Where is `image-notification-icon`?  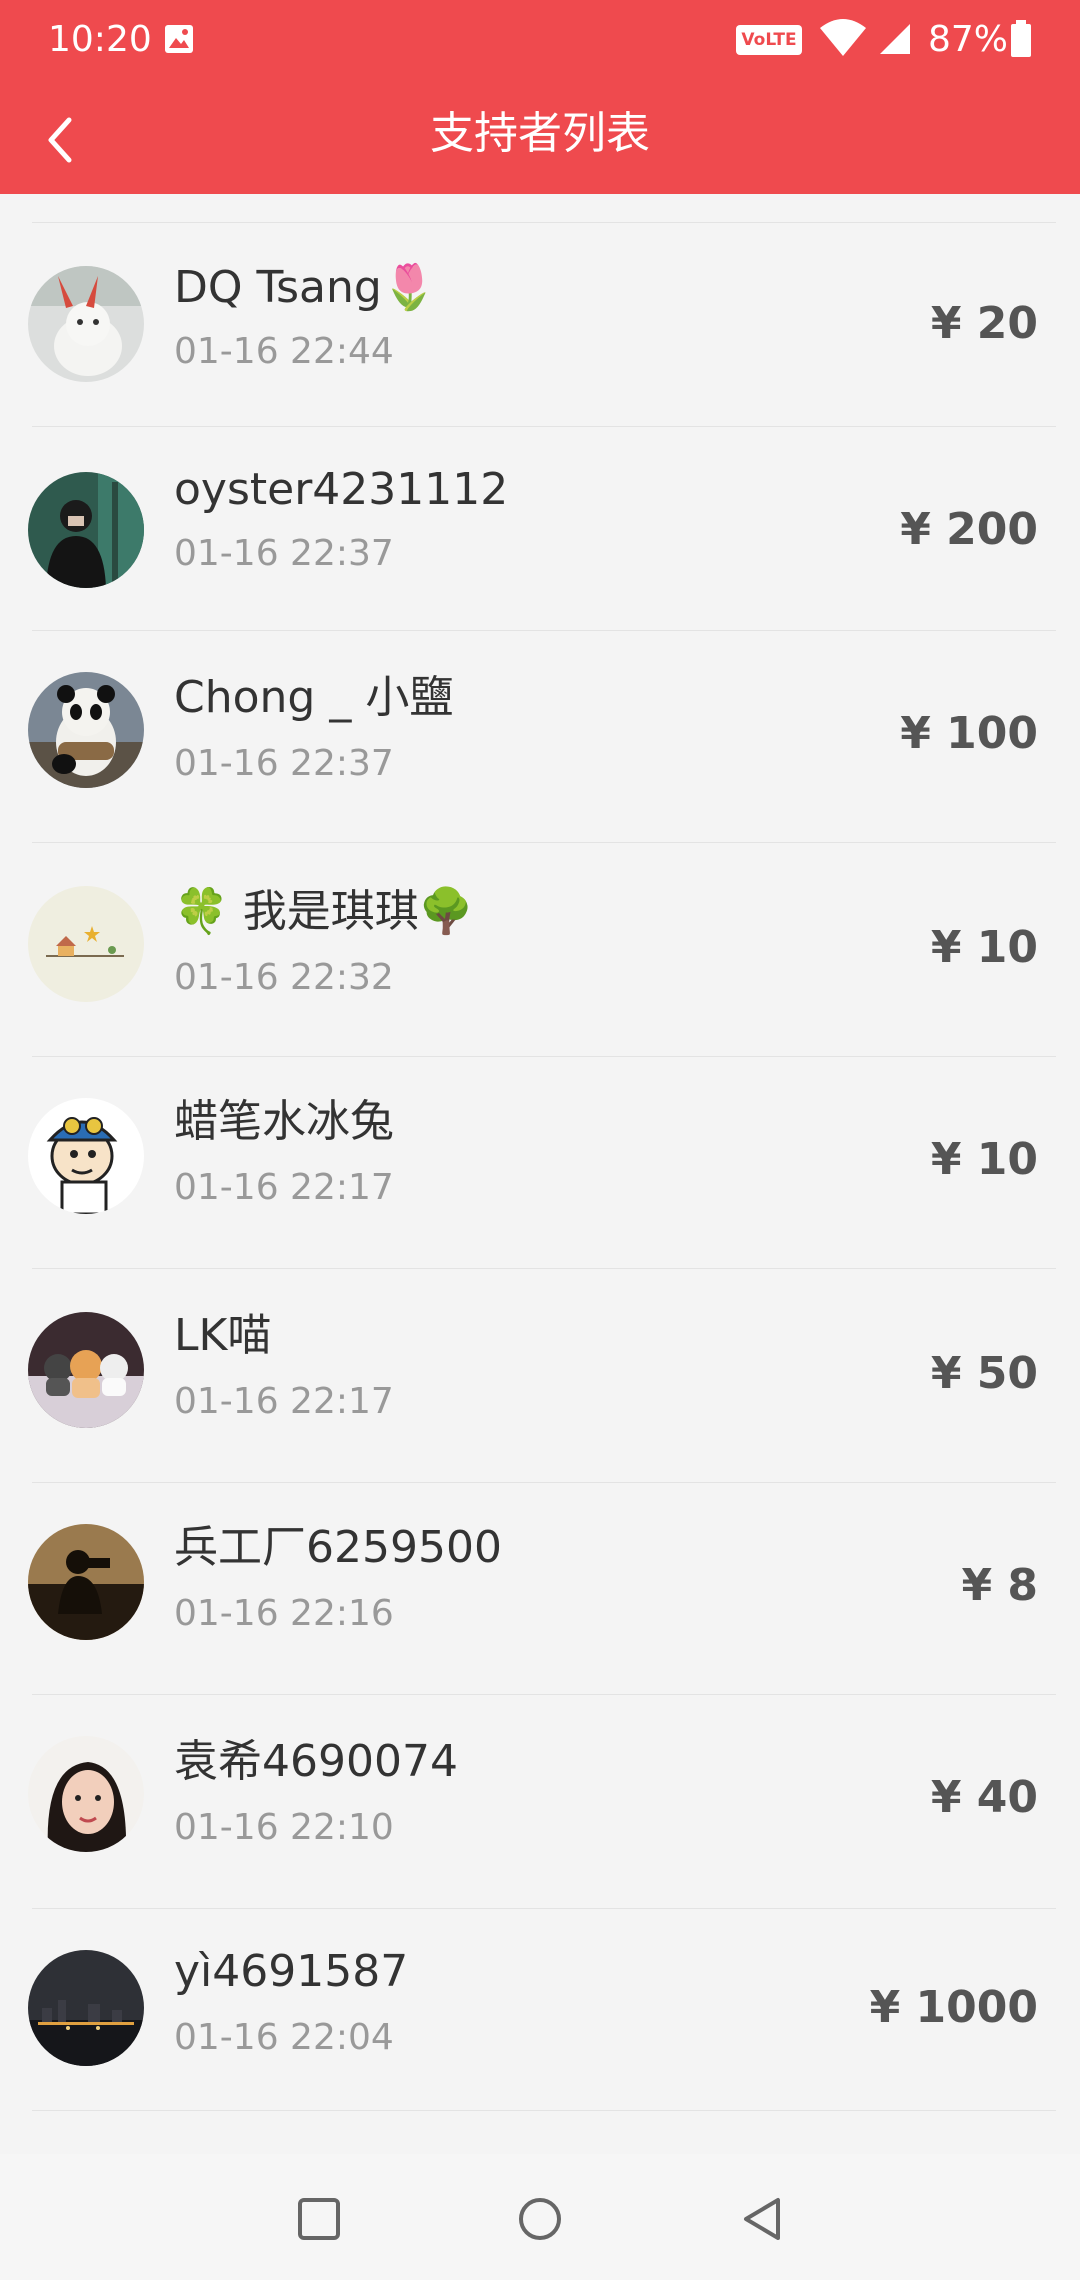 image-notification-icon is located at coordinates (179, 39).